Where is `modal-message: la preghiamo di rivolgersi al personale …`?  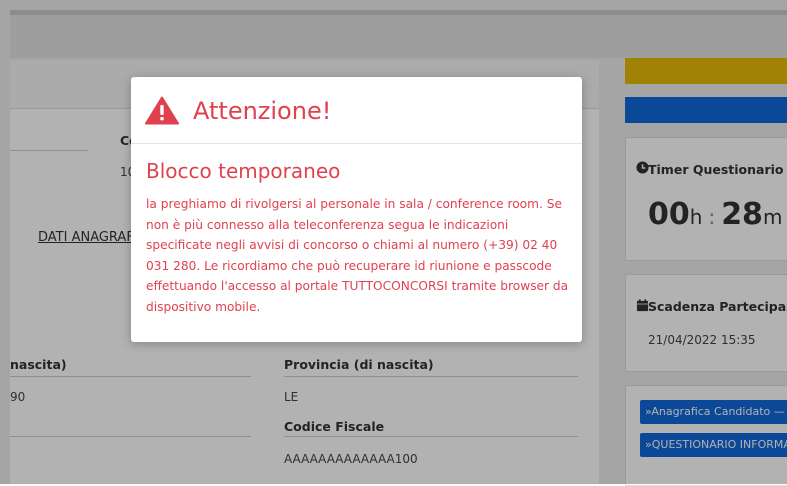
modal-message: la preghiamo di rivolgersi al personale … is located at coordinates (357, 255).